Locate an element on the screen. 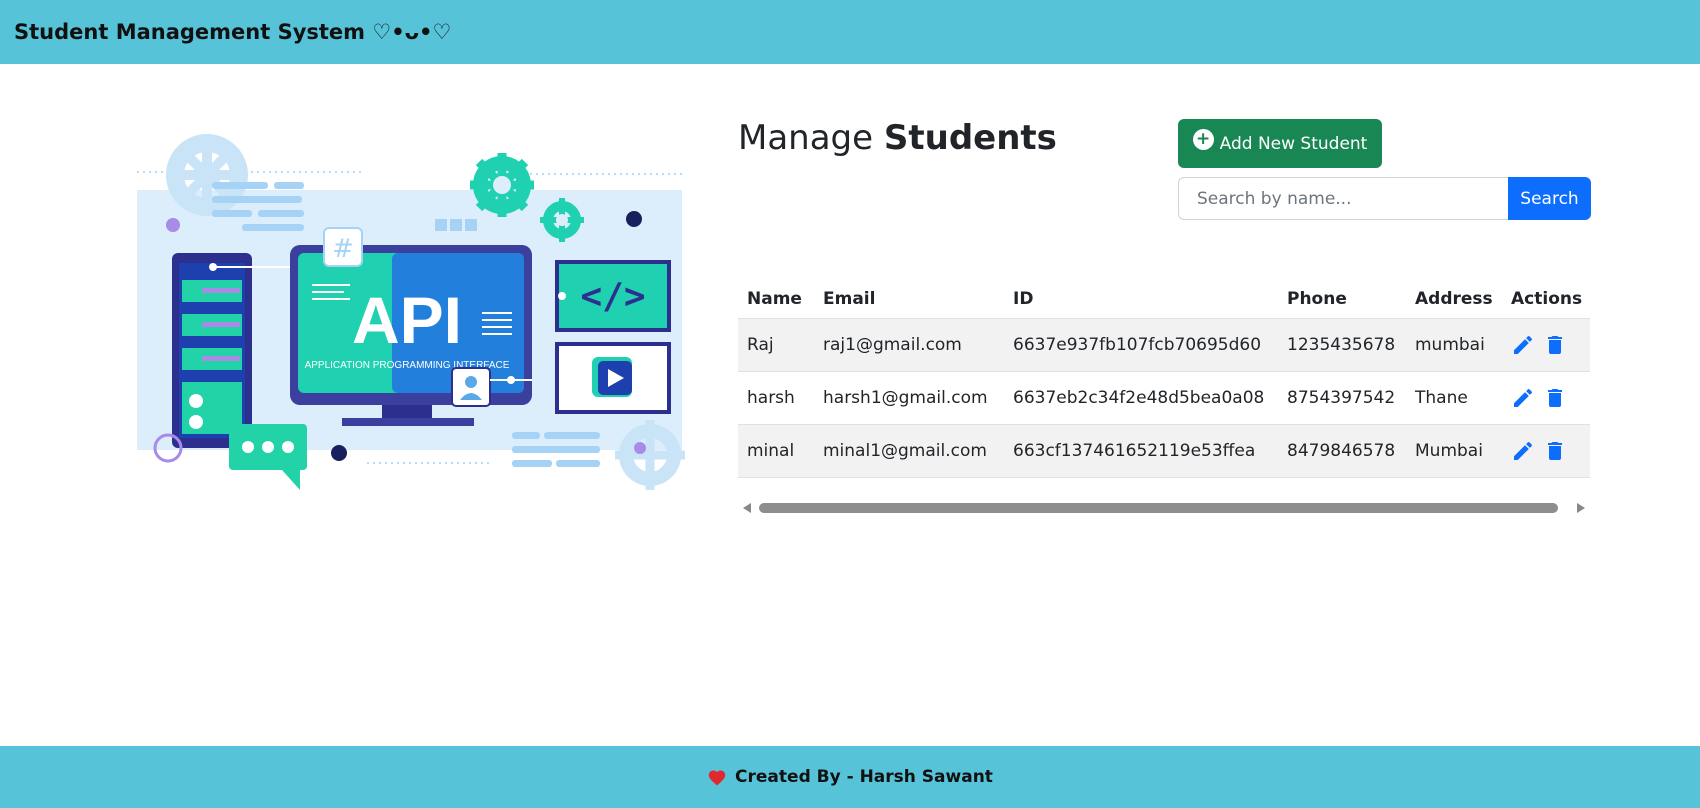 This screenshot has height=808, width=1700. cell-id: 6637eb2c34f2e48d5bea0a08 is located at coordinates (1141, 398).